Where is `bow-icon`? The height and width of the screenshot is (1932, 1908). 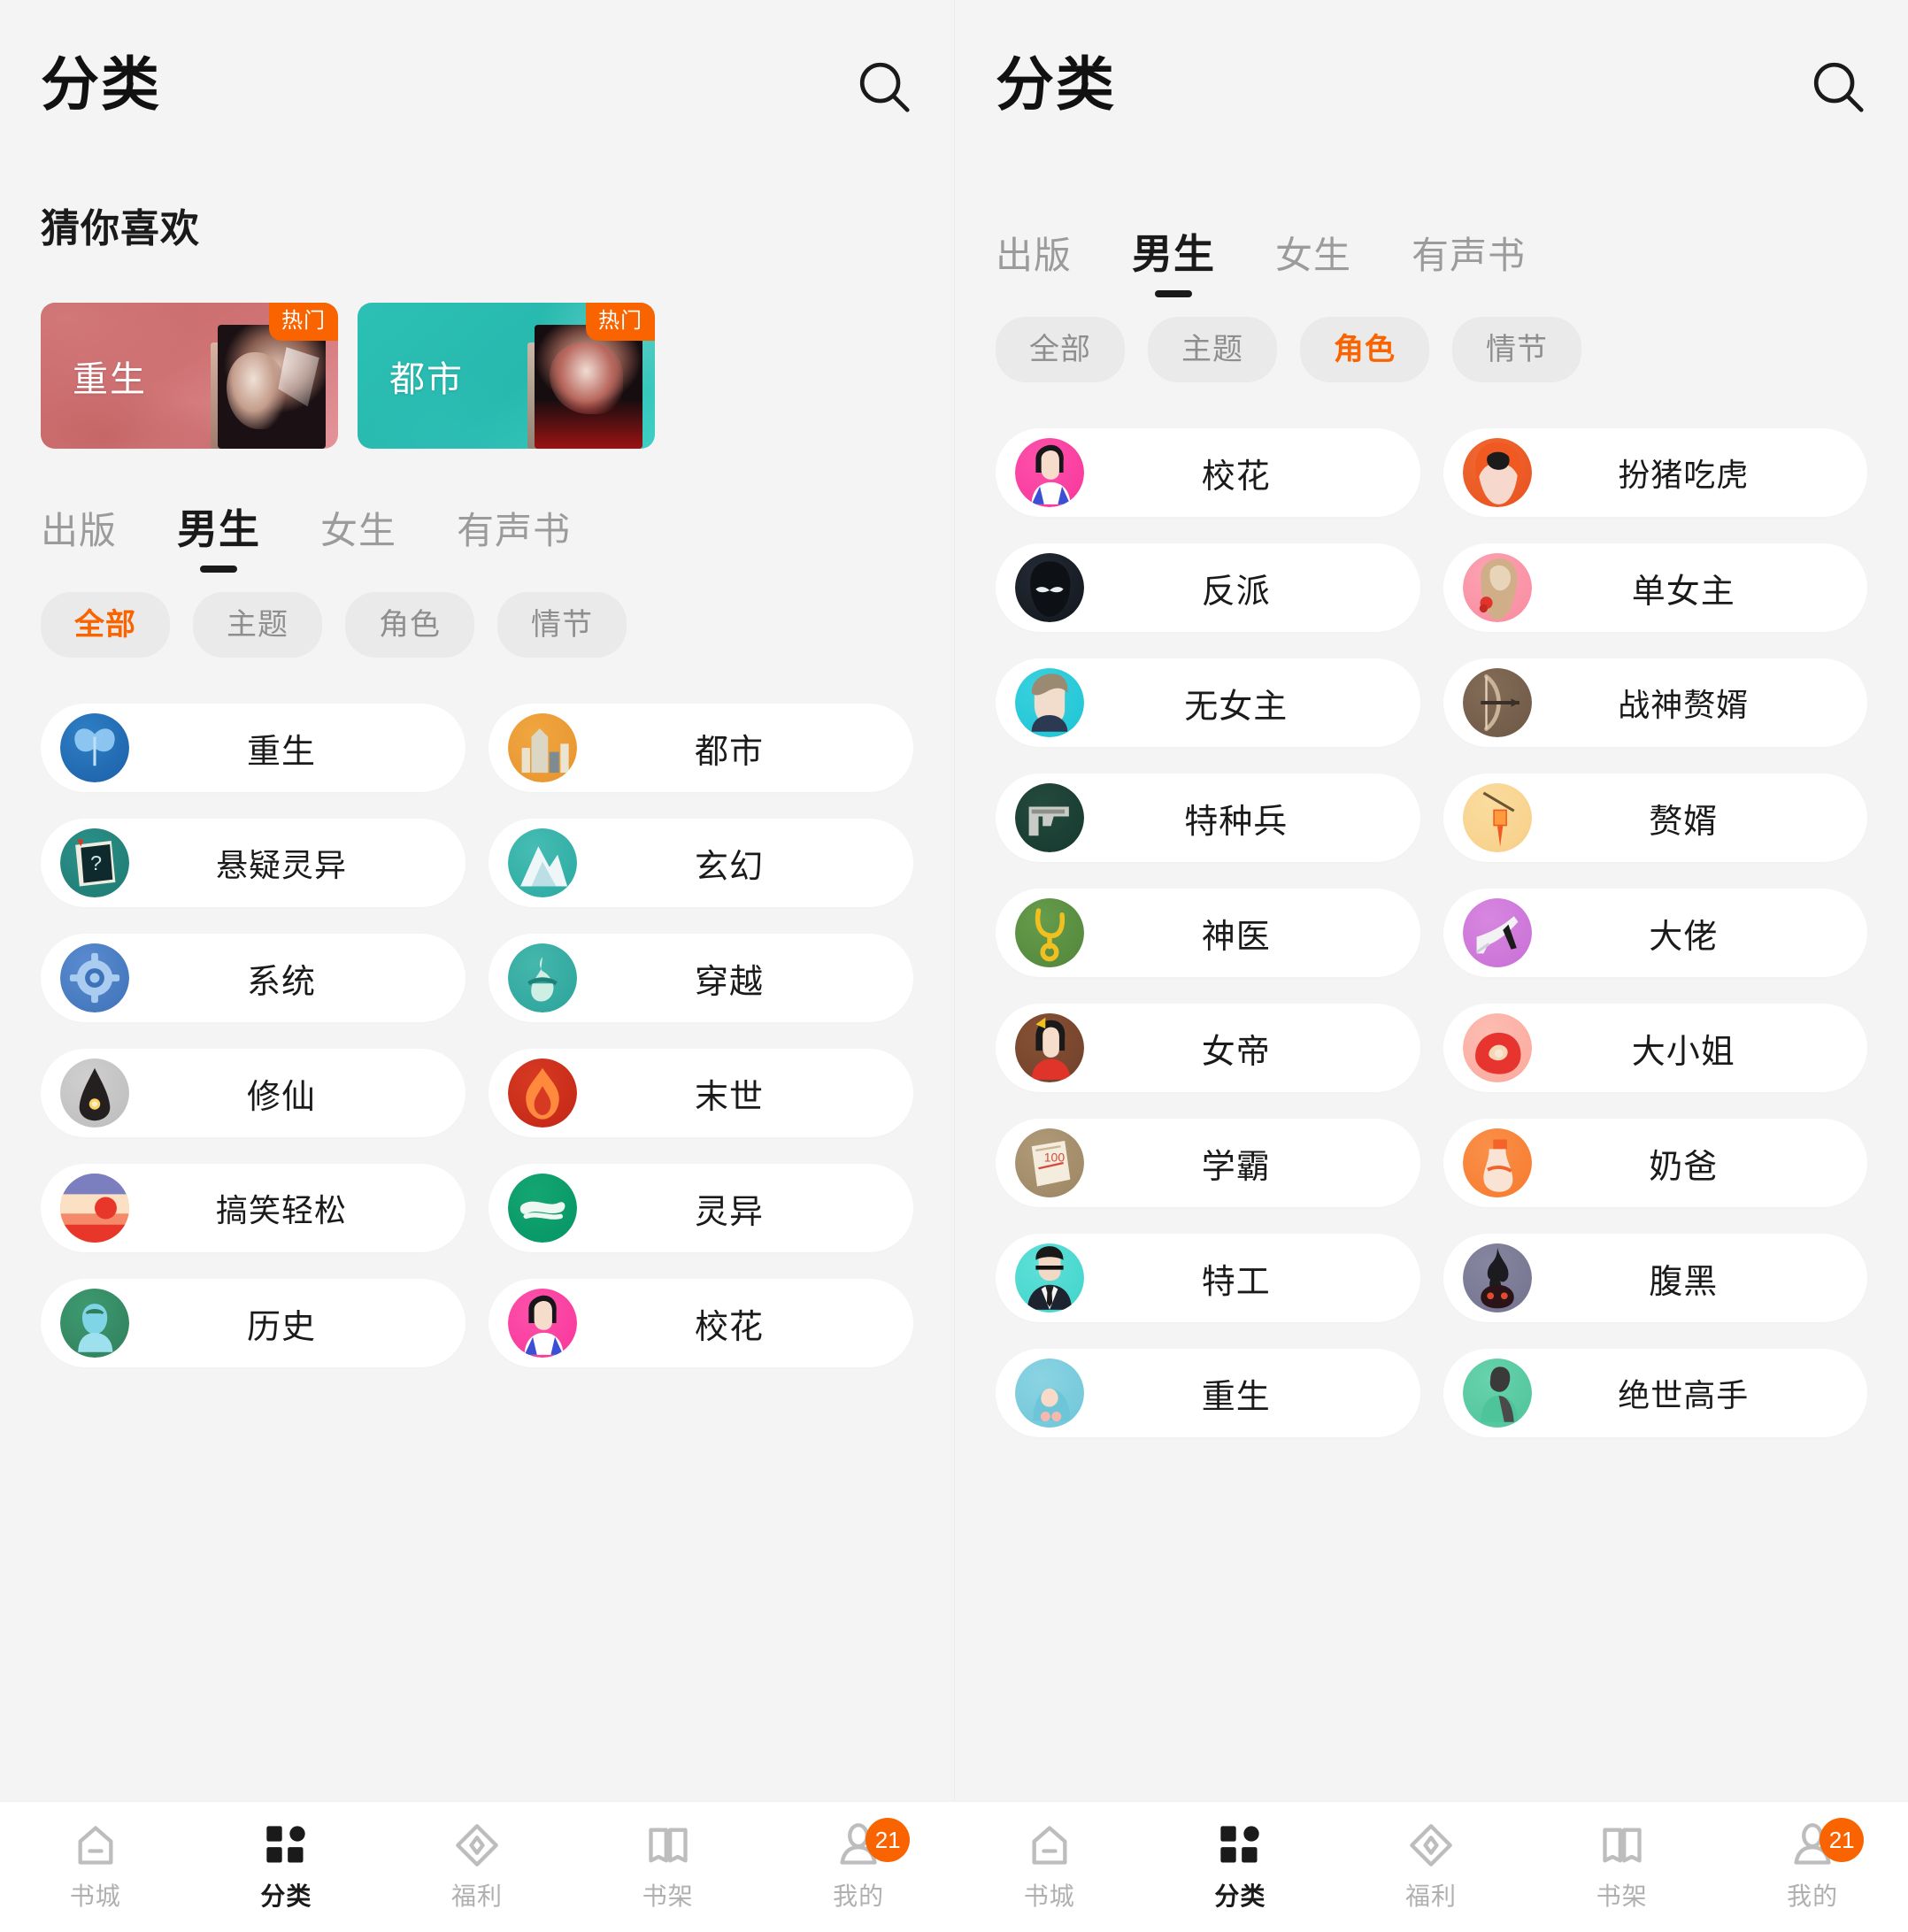
bow-icon is located at coordinates (1497, 702).